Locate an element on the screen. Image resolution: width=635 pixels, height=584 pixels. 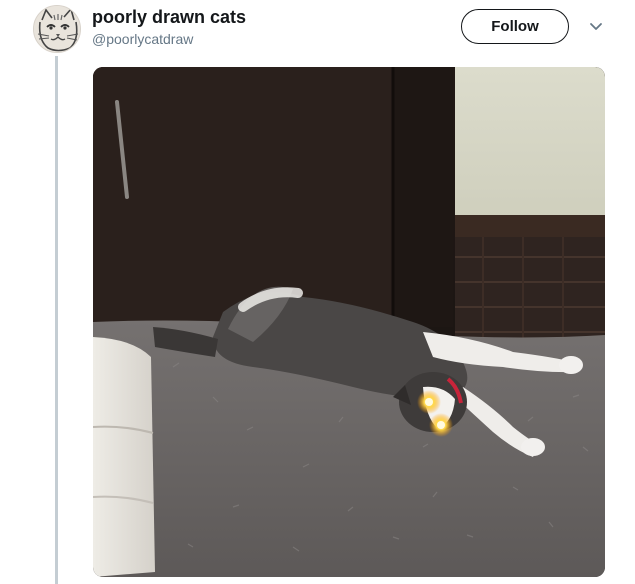
cat-face-avatar-icon is located at coordinates (57, 29).